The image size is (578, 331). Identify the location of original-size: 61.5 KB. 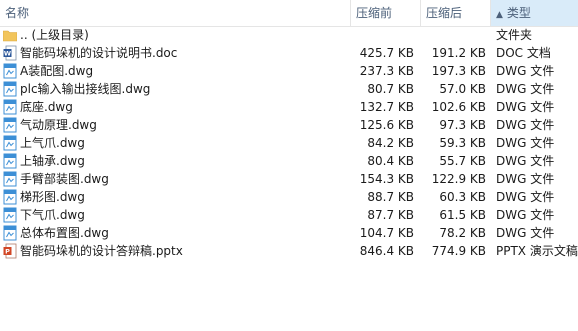
(462, 215).